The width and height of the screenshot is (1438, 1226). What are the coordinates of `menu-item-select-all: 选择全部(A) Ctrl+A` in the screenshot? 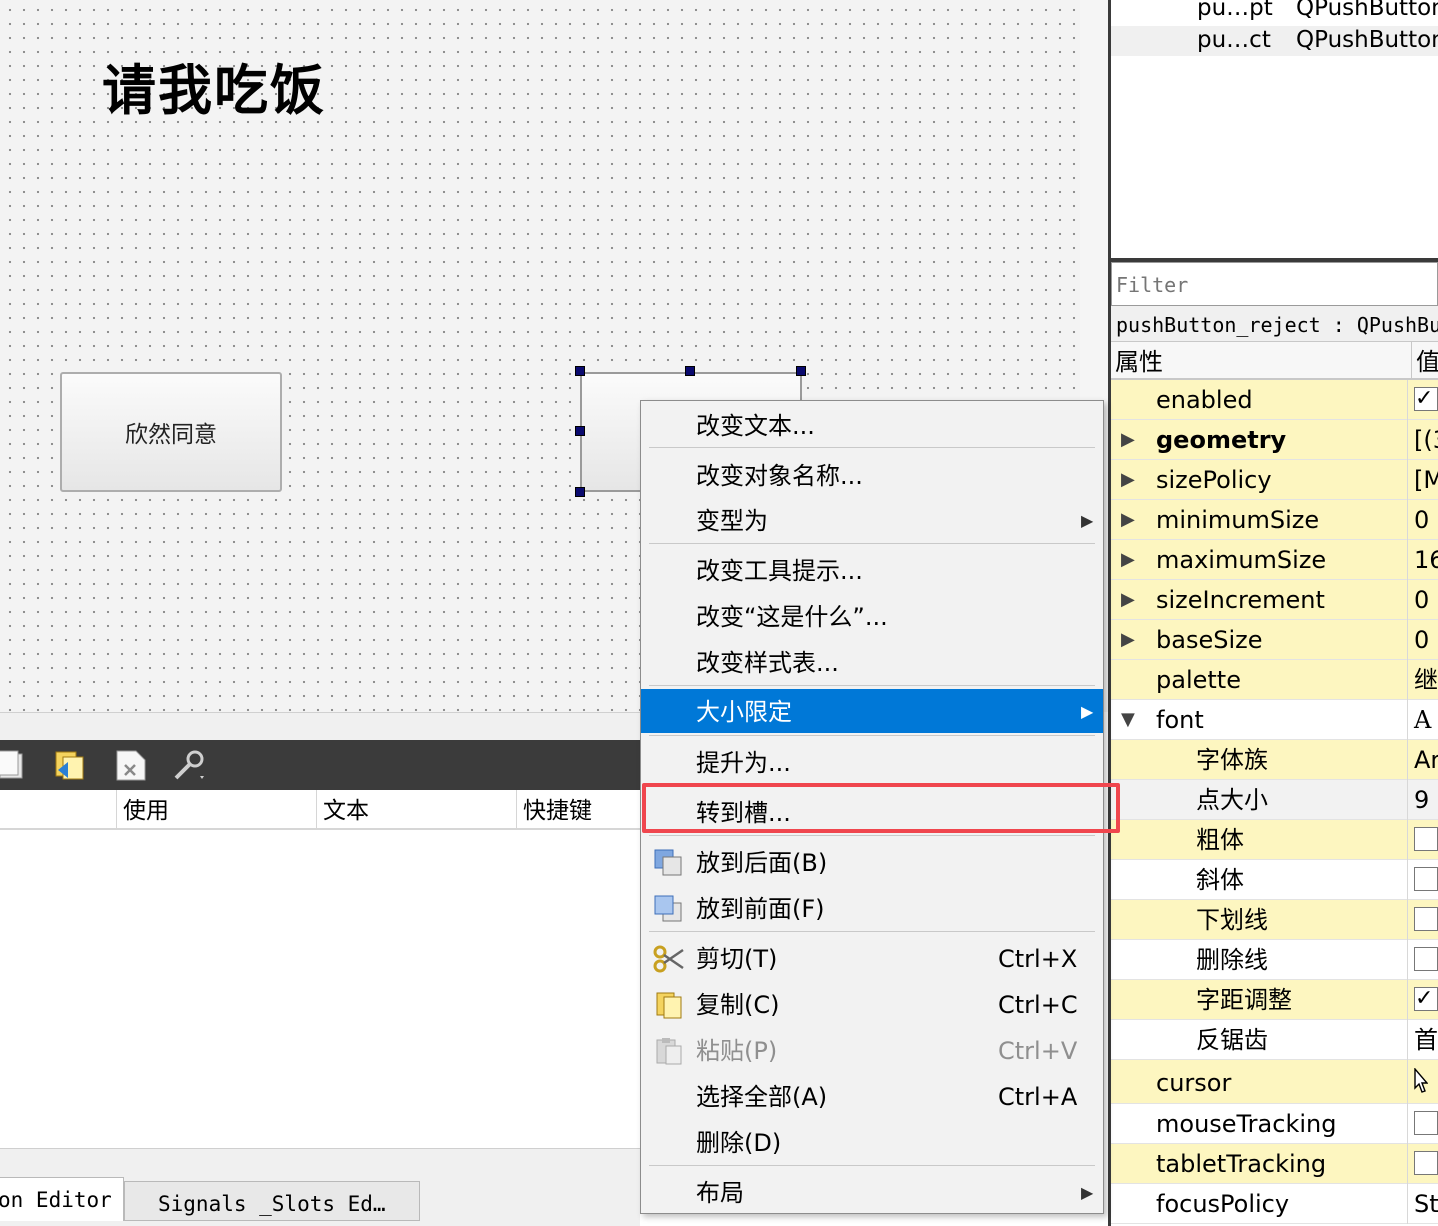 It's located at (872, 1096).